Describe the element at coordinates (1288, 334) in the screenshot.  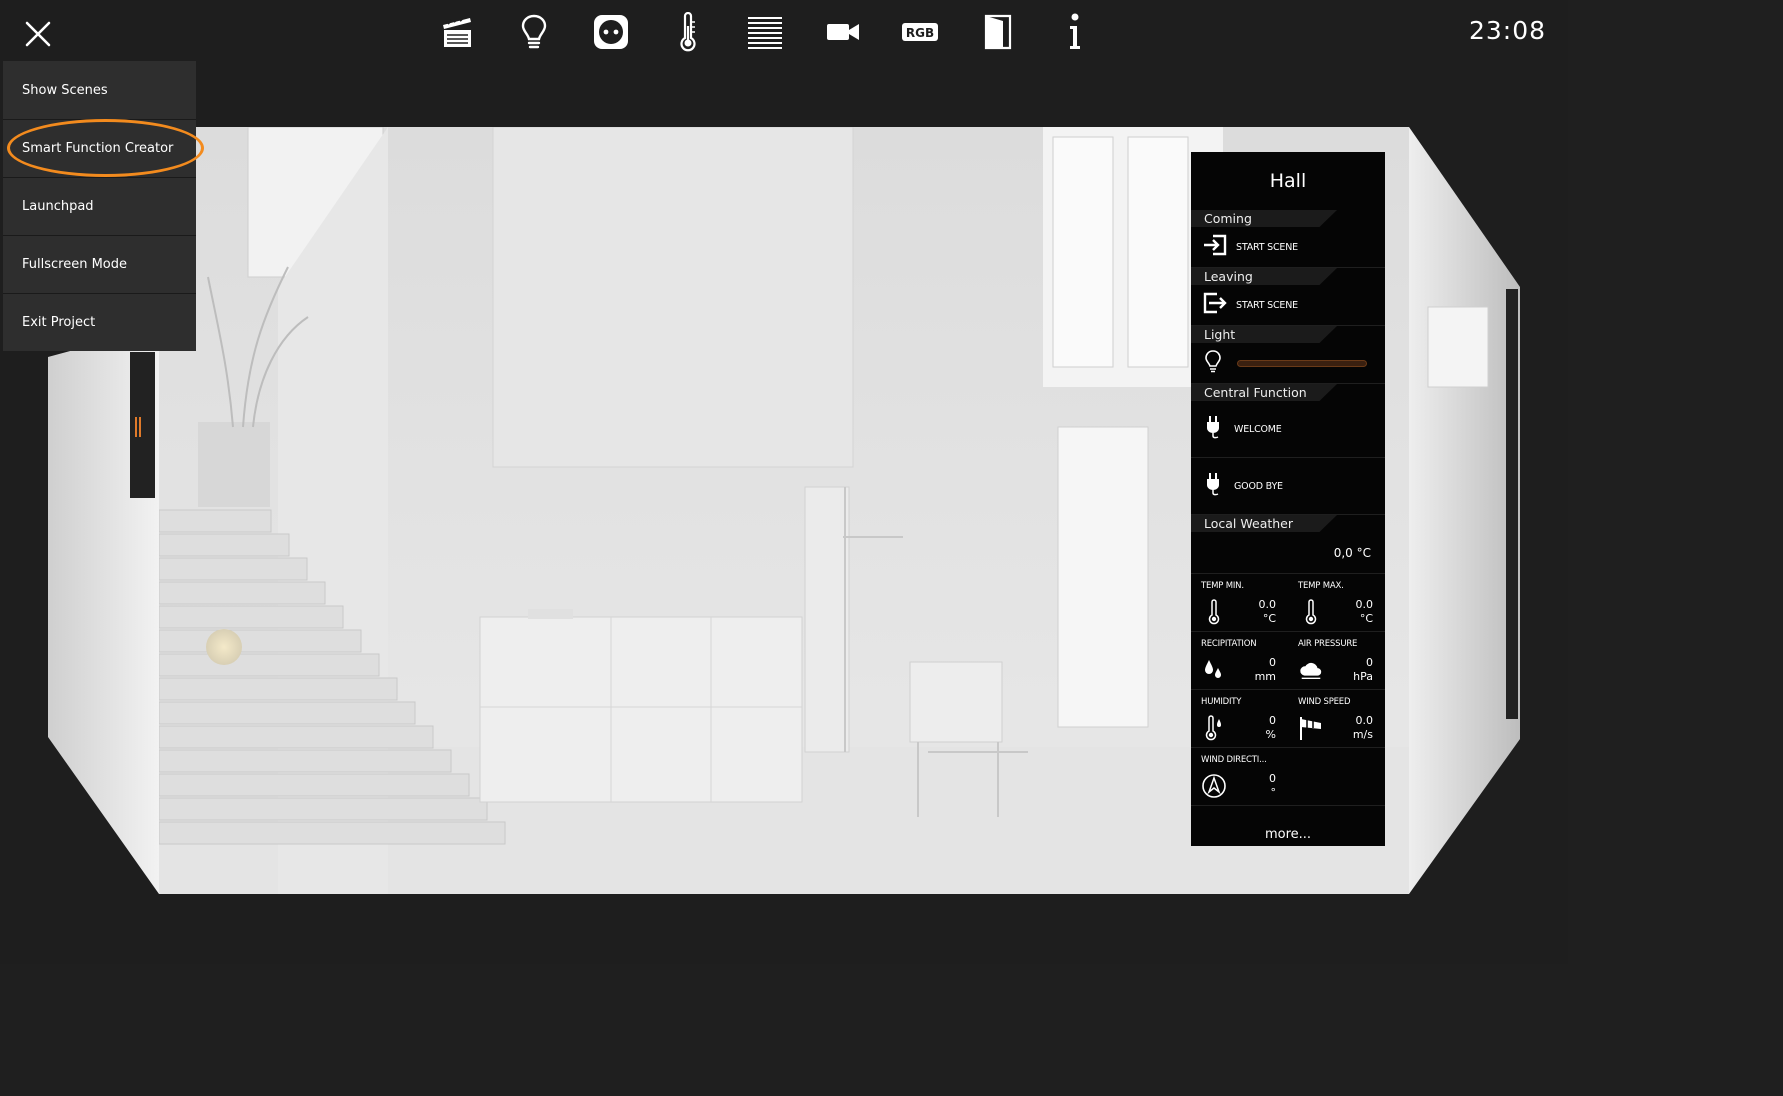
I see `section-light: Light` at that location.